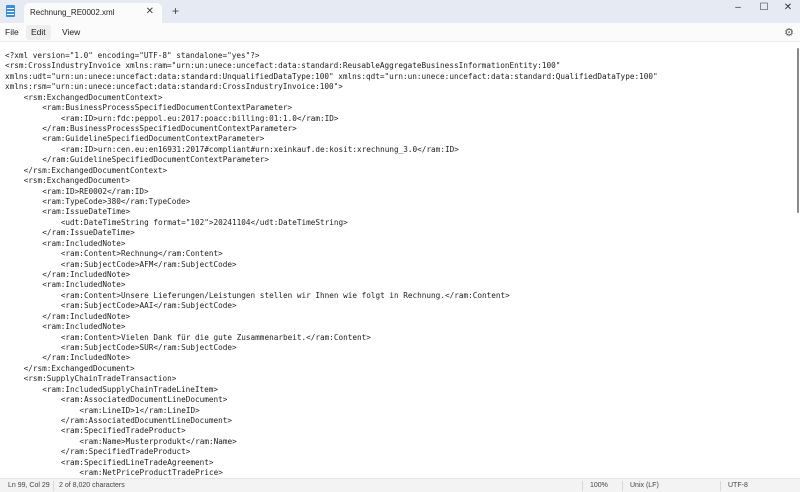  Describe the element at coordinates (764, 7) in the screenshot. I see `maximize-button: ☐` at that location.